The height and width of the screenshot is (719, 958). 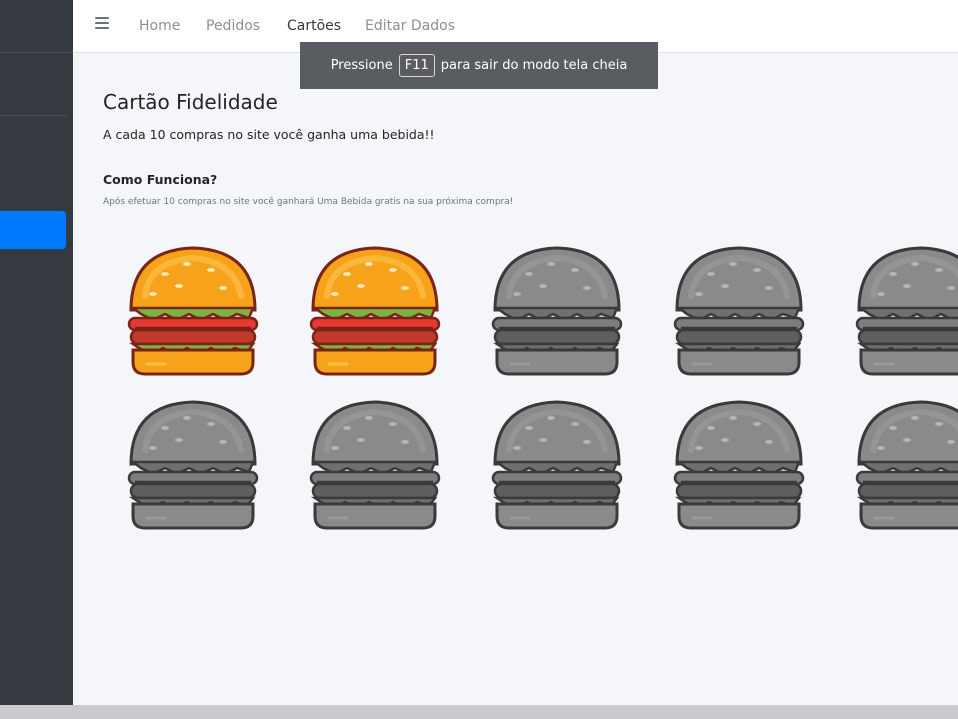 What do you see at coordinates (410, 26) in the screenshot?
I see `nav-link-editar-dados: Editar Dados` at bounding box center [410, 26].